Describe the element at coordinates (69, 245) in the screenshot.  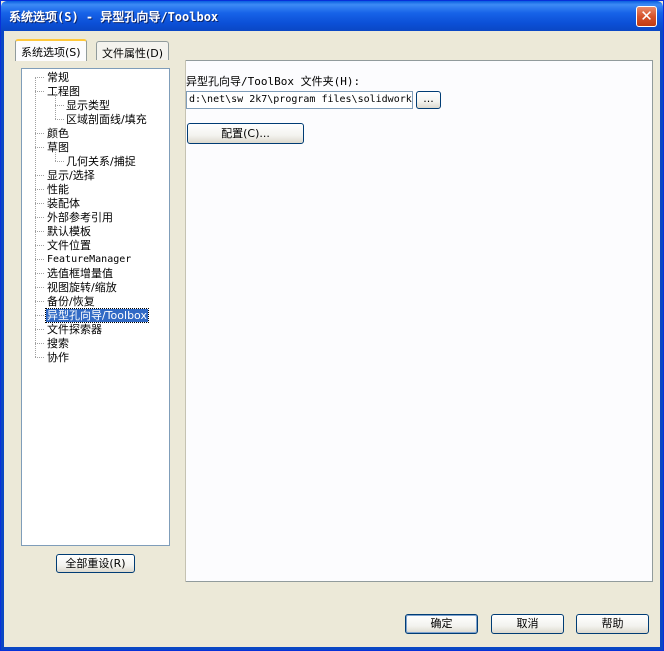
I see `tree-item: 文件位置` at that location.